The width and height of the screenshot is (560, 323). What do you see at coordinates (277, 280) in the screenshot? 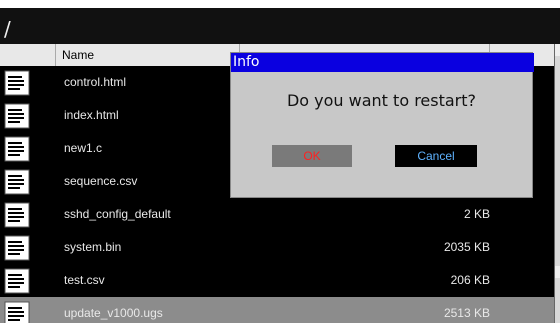
I see `file-row: test.csv 206 KB` at bounding box center [277, 280].